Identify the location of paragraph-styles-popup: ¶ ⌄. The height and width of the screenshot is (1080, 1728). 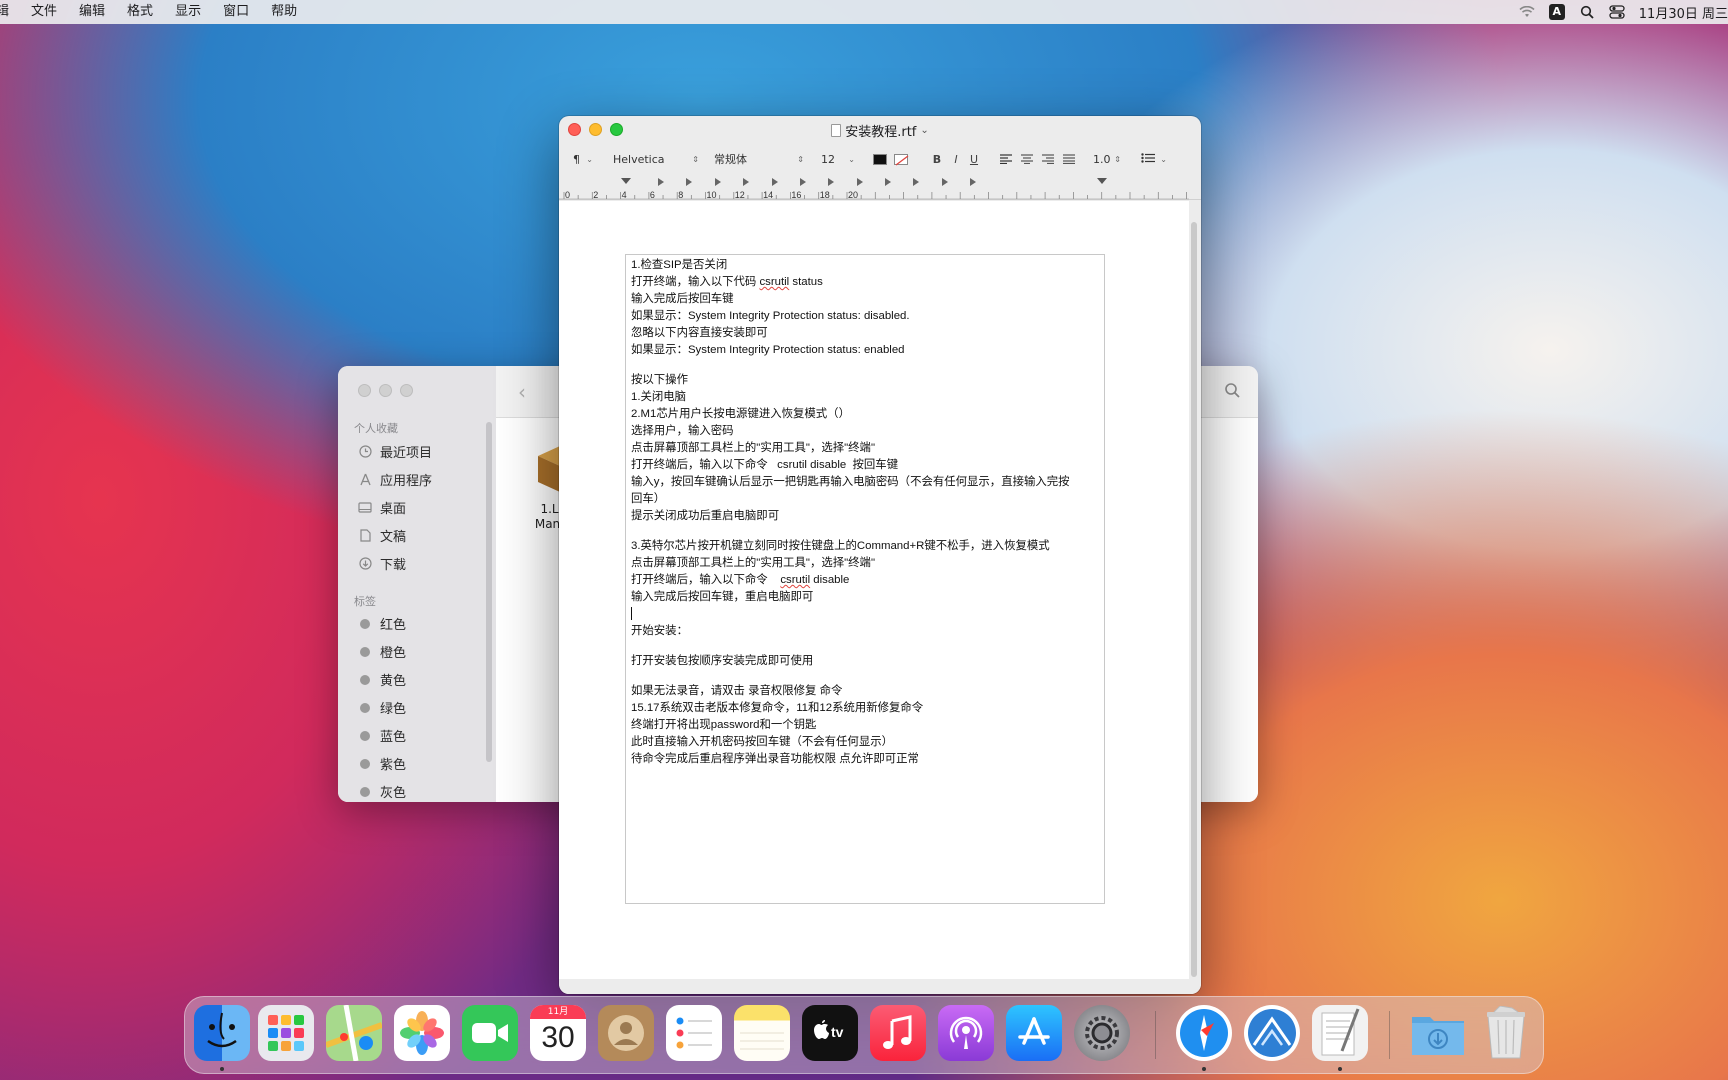
(583, 159).